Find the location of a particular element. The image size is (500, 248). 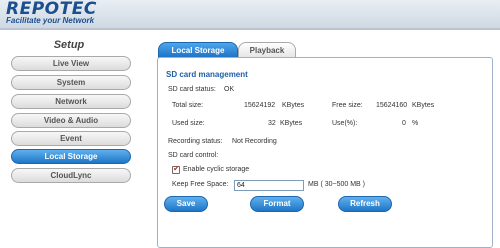

used-size-value: 32 is located at coordinates (272, 123).